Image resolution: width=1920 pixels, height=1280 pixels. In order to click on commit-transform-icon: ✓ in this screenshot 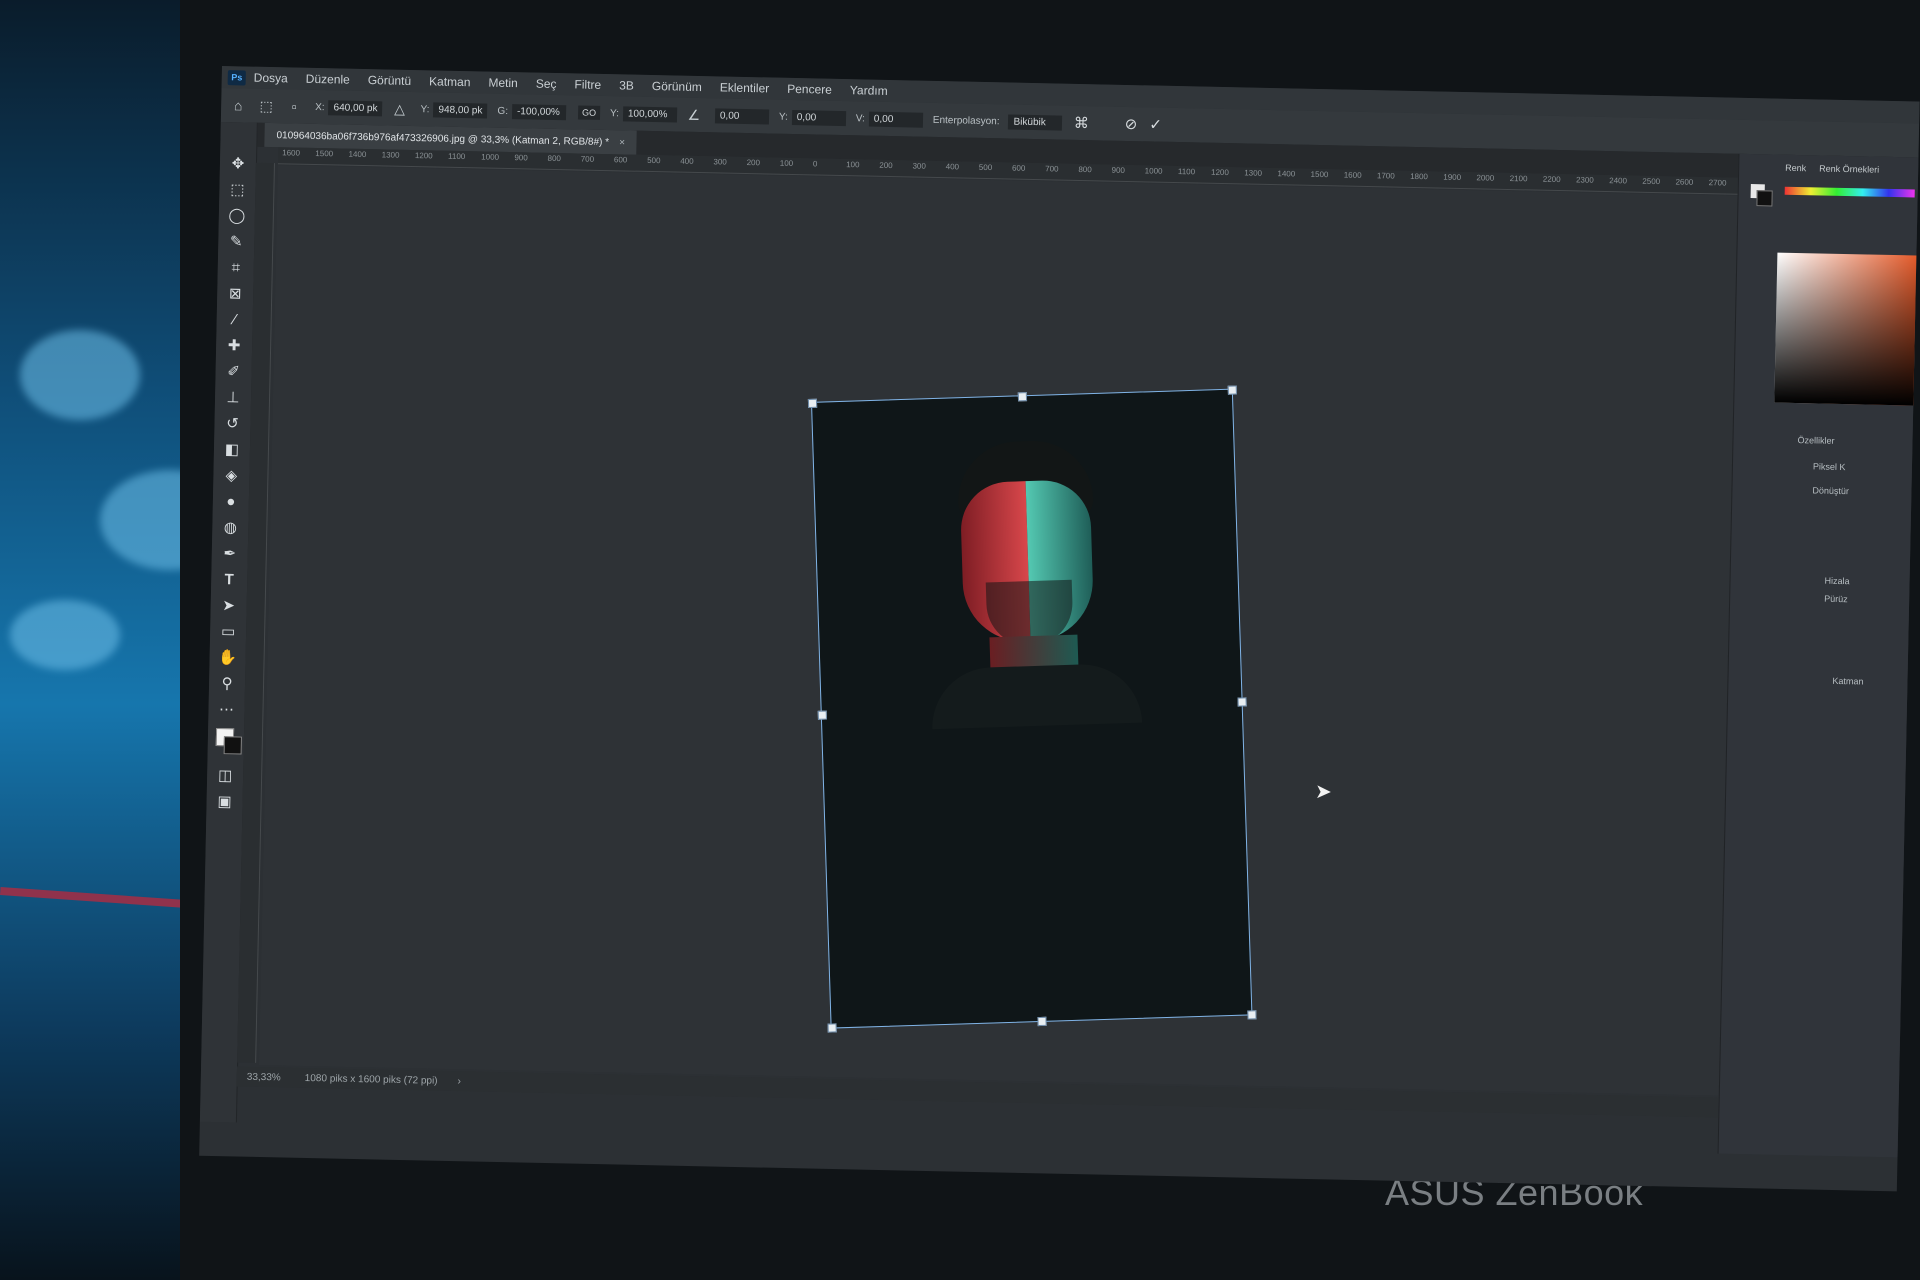, I will do `click(1155, 124)`.